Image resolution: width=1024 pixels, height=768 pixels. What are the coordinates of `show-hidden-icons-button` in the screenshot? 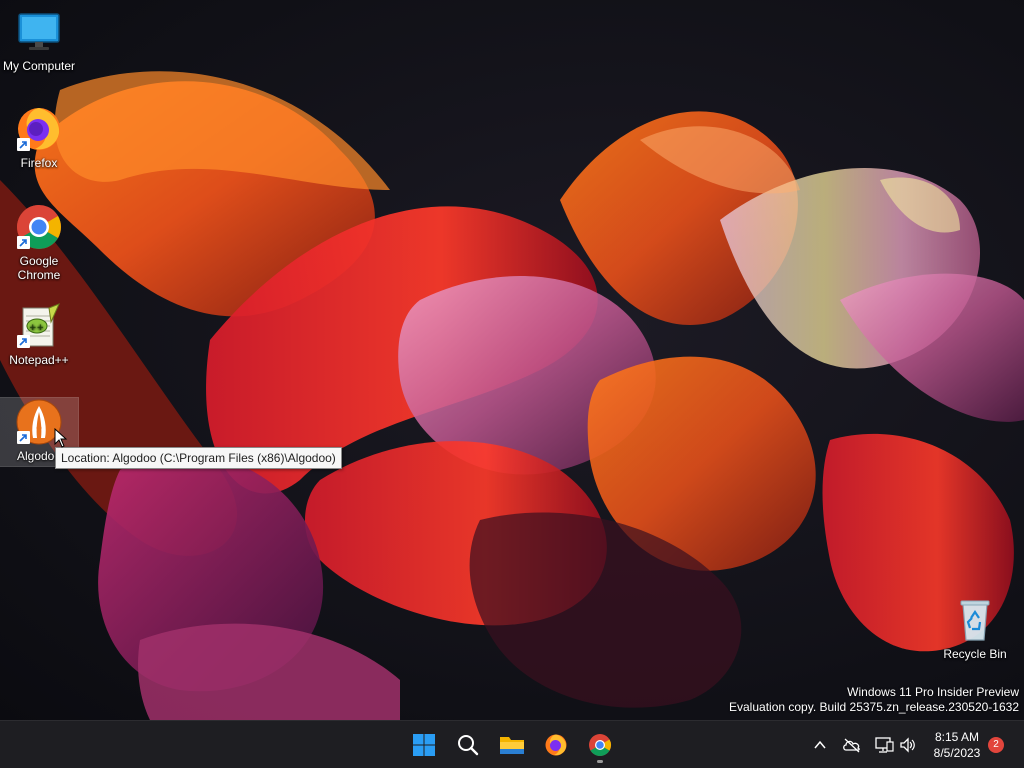 It's located at (820, 745).